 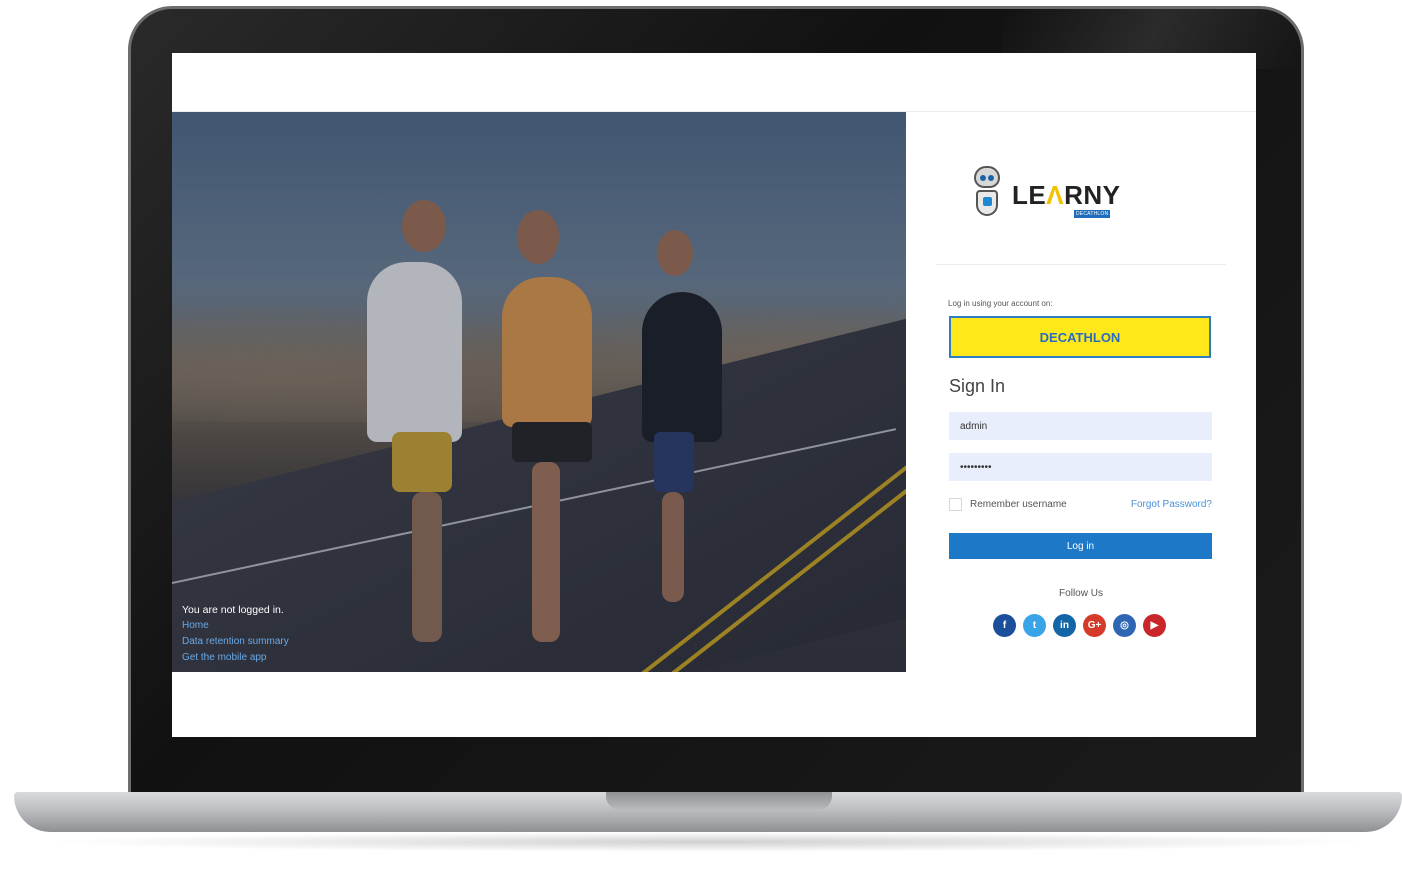 I want to click on login-caption: Log in using your account on:, so click(x=1000, y=303).